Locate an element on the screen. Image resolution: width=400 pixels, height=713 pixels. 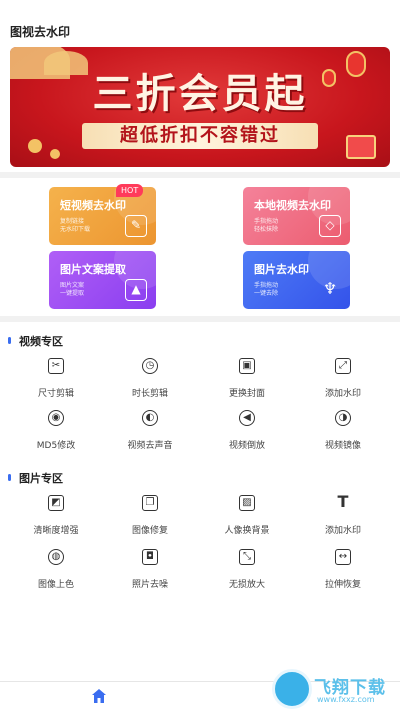
palette-icon: ◍ is located at coordinates (56, 557).